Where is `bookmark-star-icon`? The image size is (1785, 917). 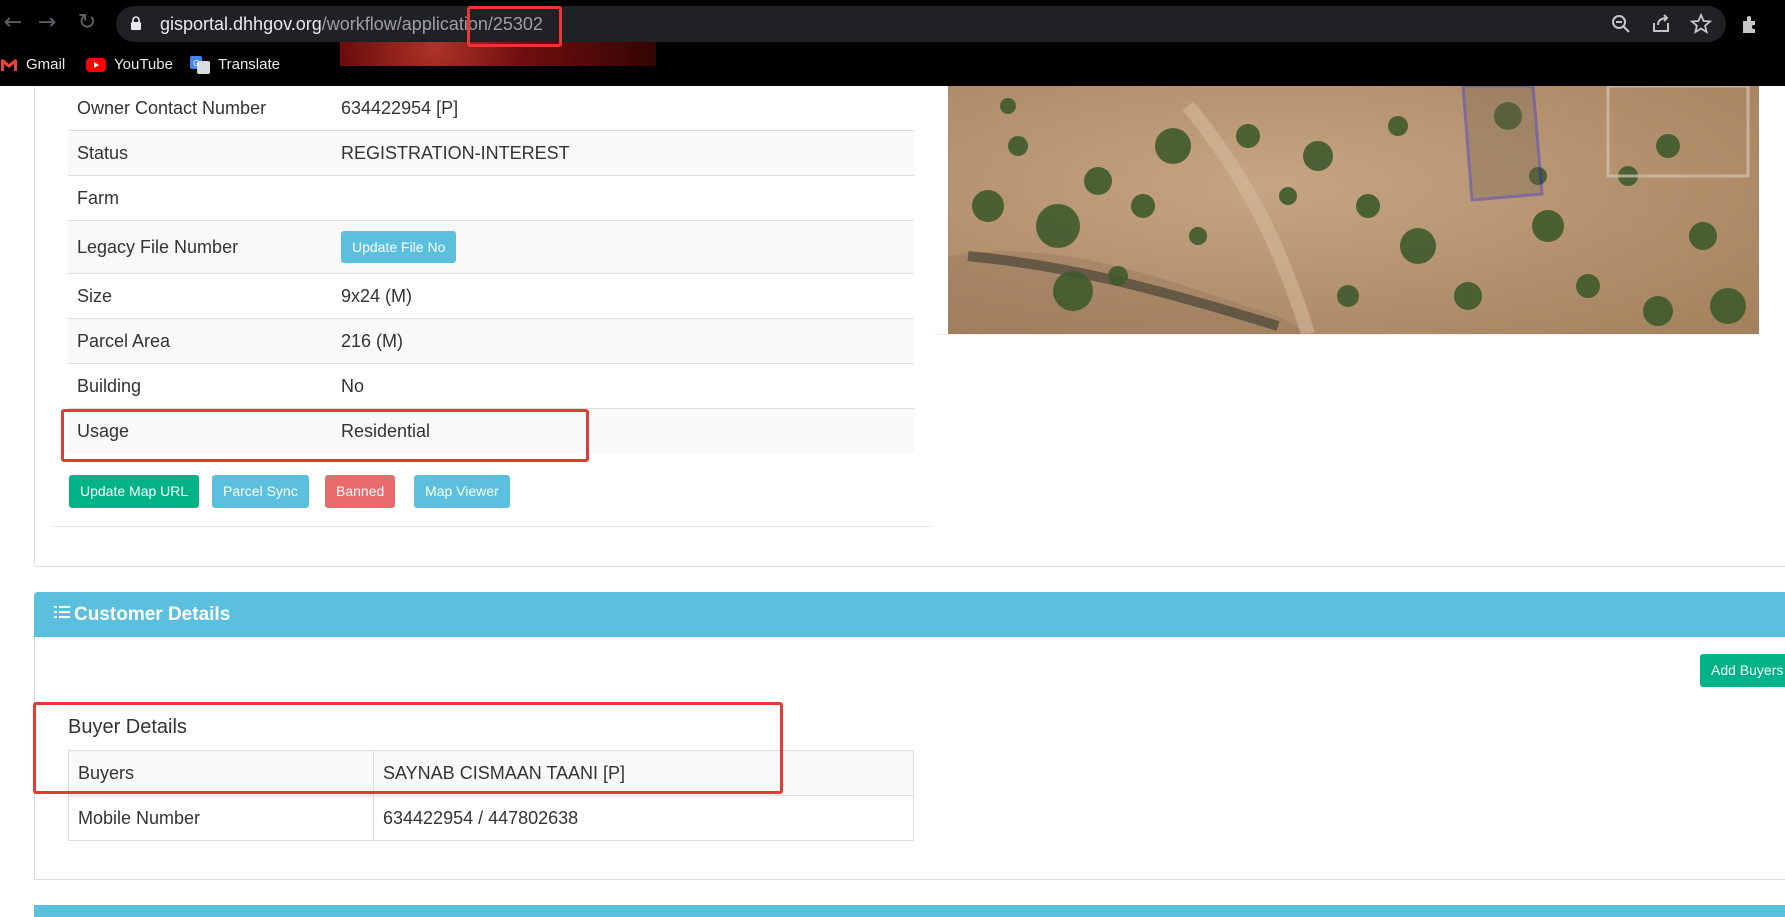 bookmark-star-icon is located at coordinates (1701, 24).